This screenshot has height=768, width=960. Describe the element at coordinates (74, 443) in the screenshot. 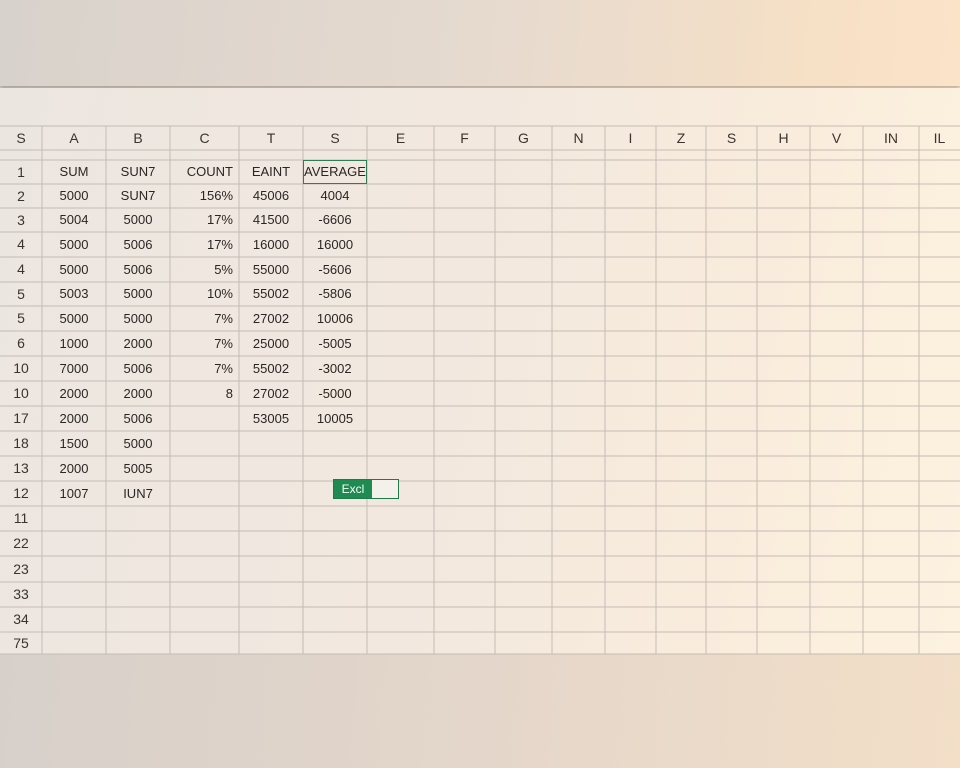

I see `table-cell: 1500` at that location.